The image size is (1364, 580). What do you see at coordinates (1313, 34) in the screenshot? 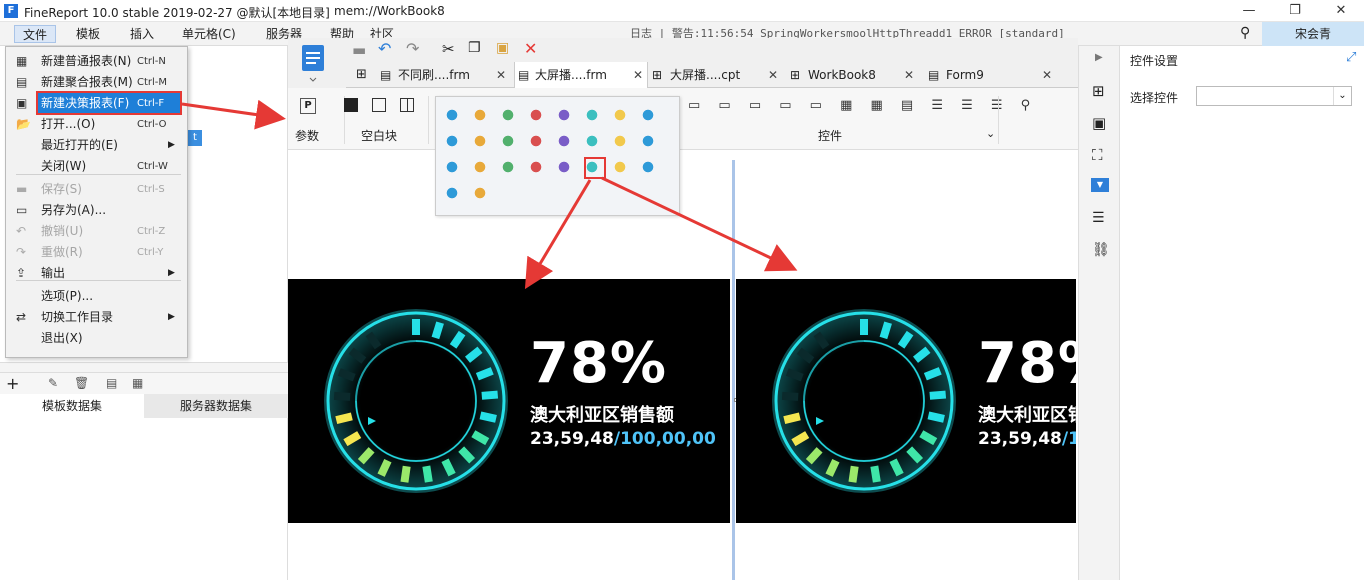
I see `user-name: 宋会青` at bounding box center [1313, 34].